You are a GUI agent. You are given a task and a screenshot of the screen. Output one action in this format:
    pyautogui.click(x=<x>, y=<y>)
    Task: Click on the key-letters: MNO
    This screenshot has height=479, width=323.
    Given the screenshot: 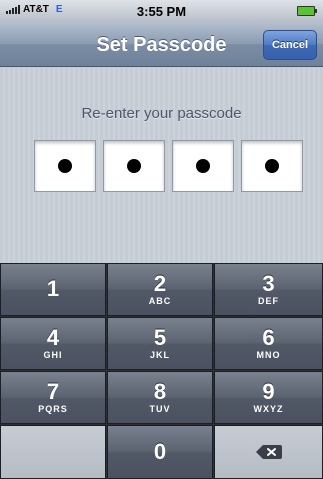 What is the action you would take?
    pyautogui.click(x=268, y=355)
    